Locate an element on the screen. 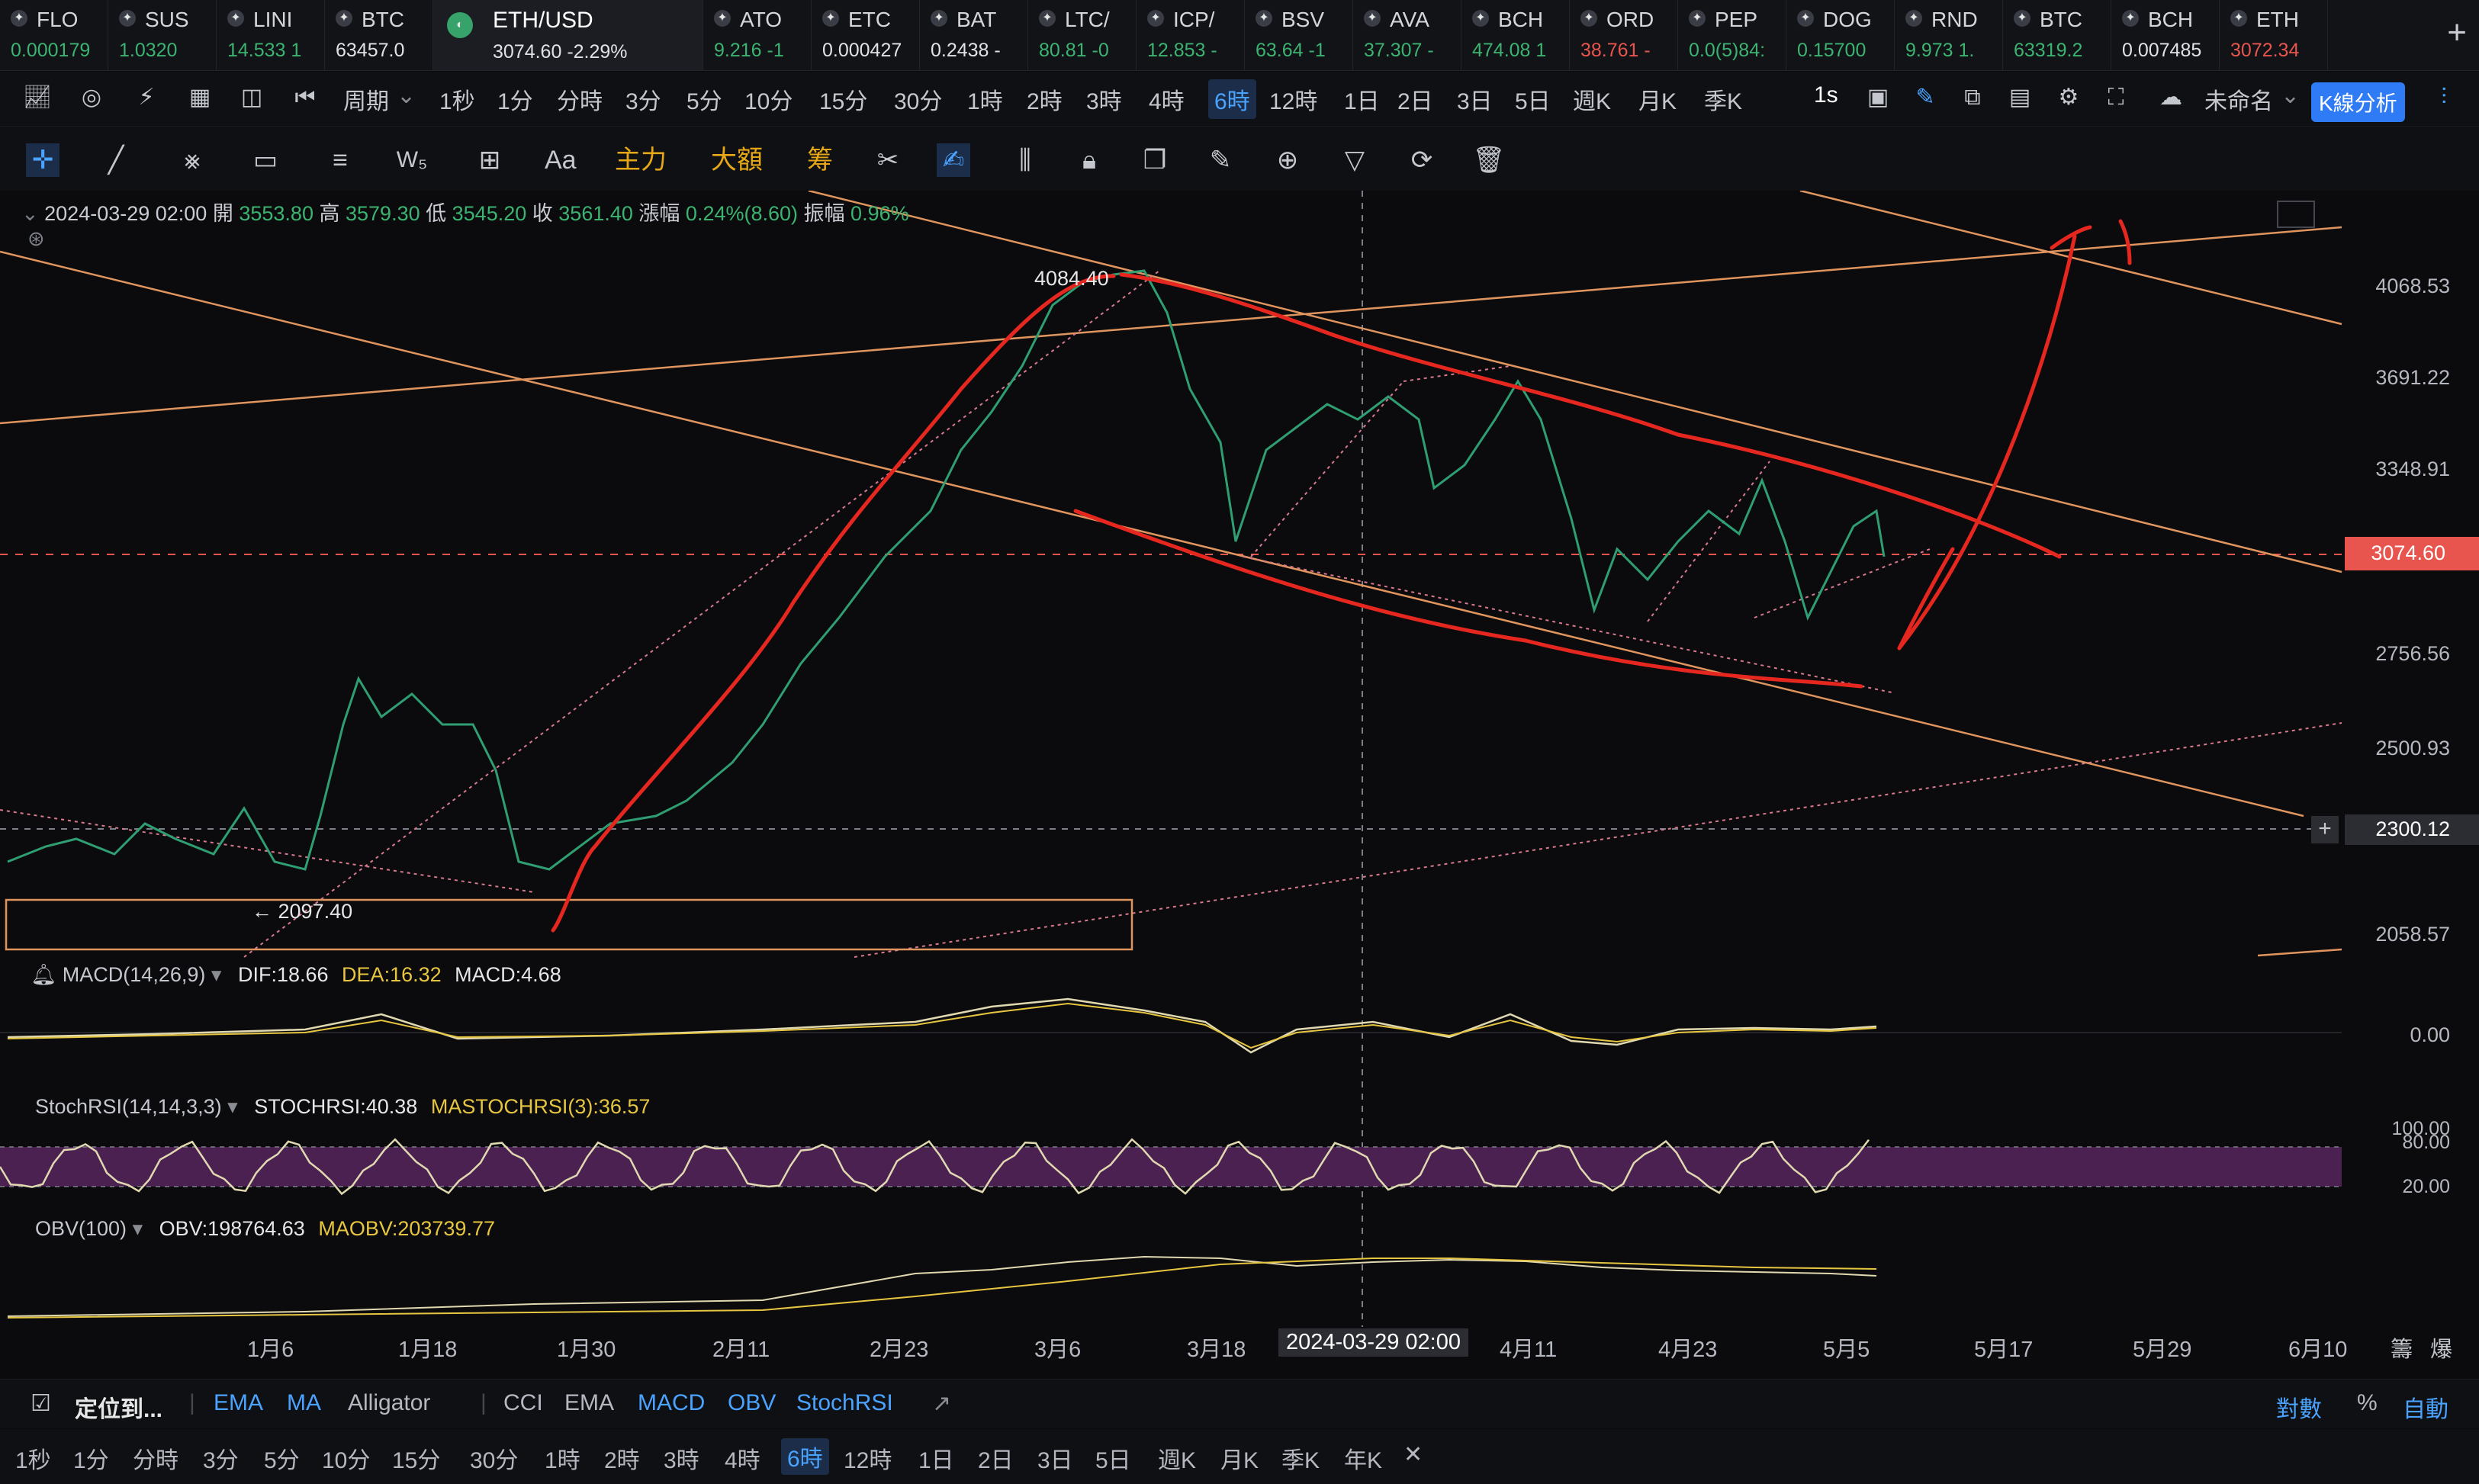 The width and height of the screenshot is (2479, 1484). ticker-tab: ✦ LINI 14.533 1 is located at coordinates (271, 35).